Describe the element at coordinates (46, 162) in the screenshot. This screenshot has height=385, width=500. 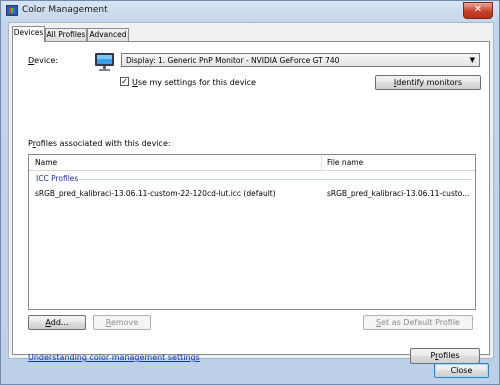
I see `column-header-name: Name` at that location.